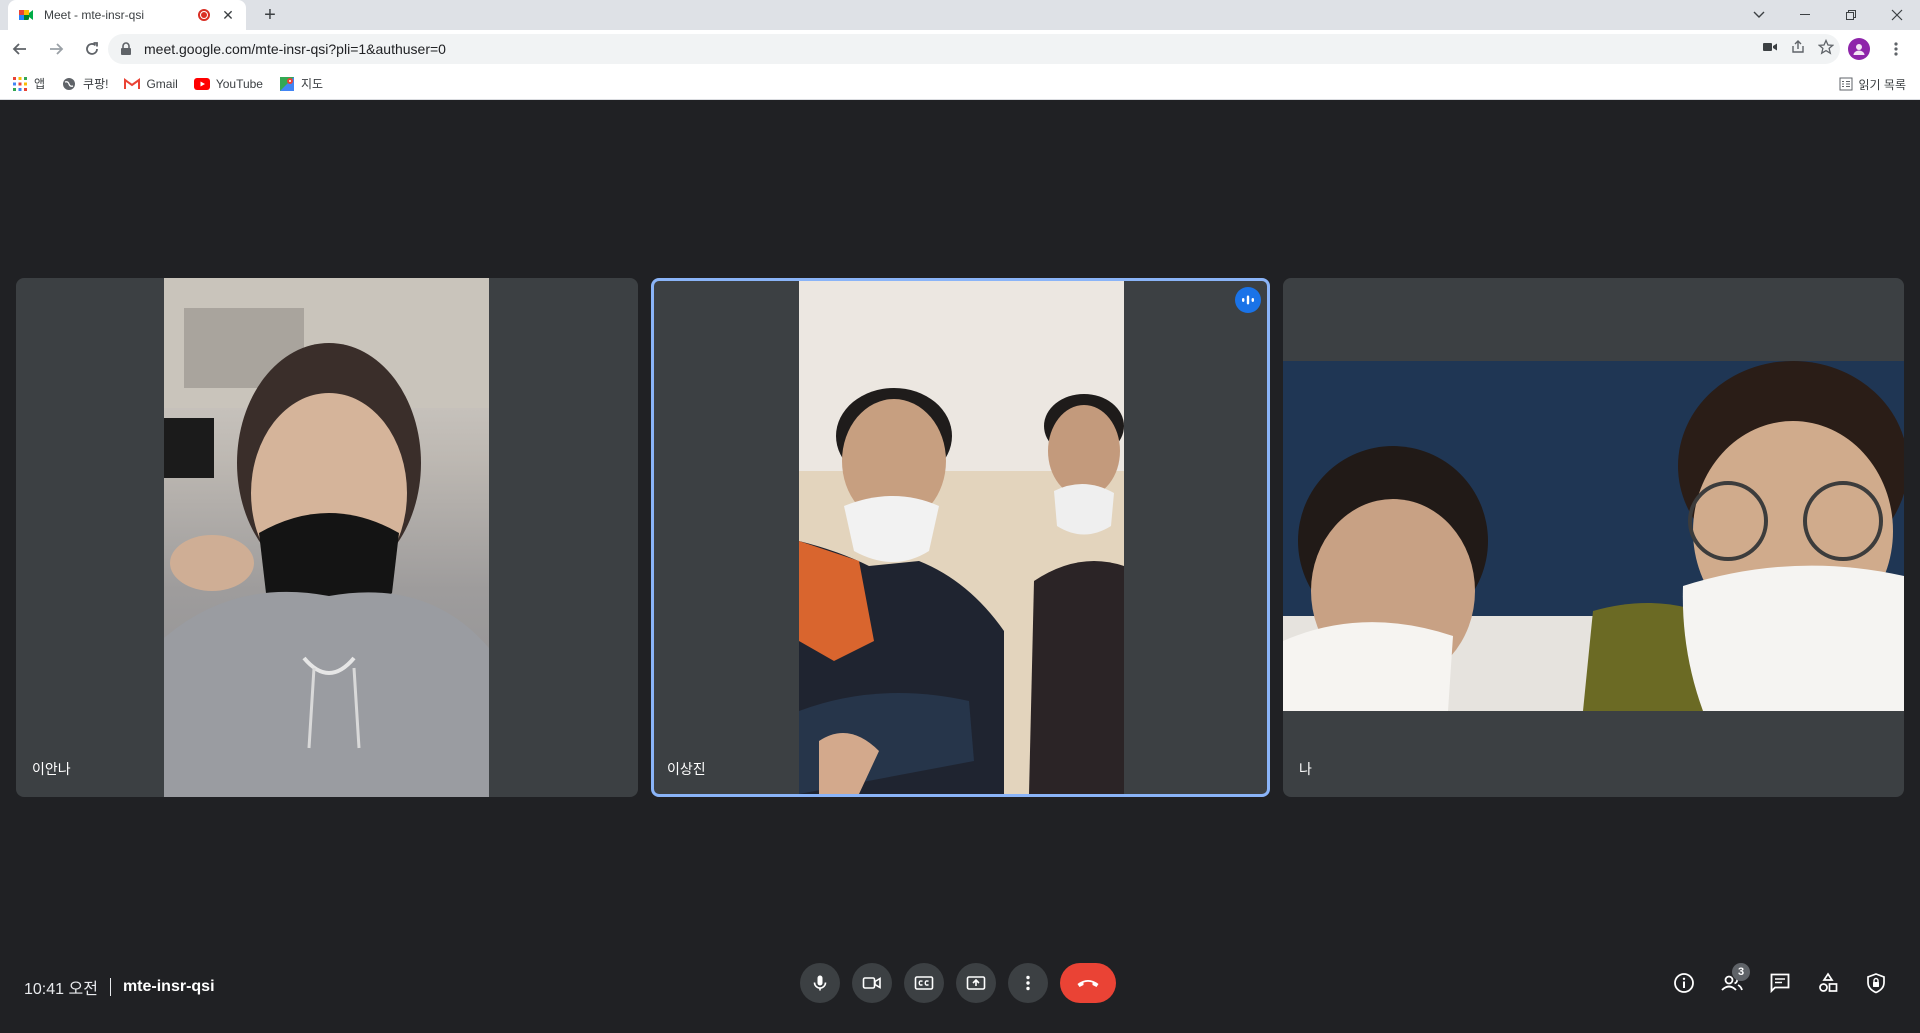  I want to click on forward-button, so click(56, 49).